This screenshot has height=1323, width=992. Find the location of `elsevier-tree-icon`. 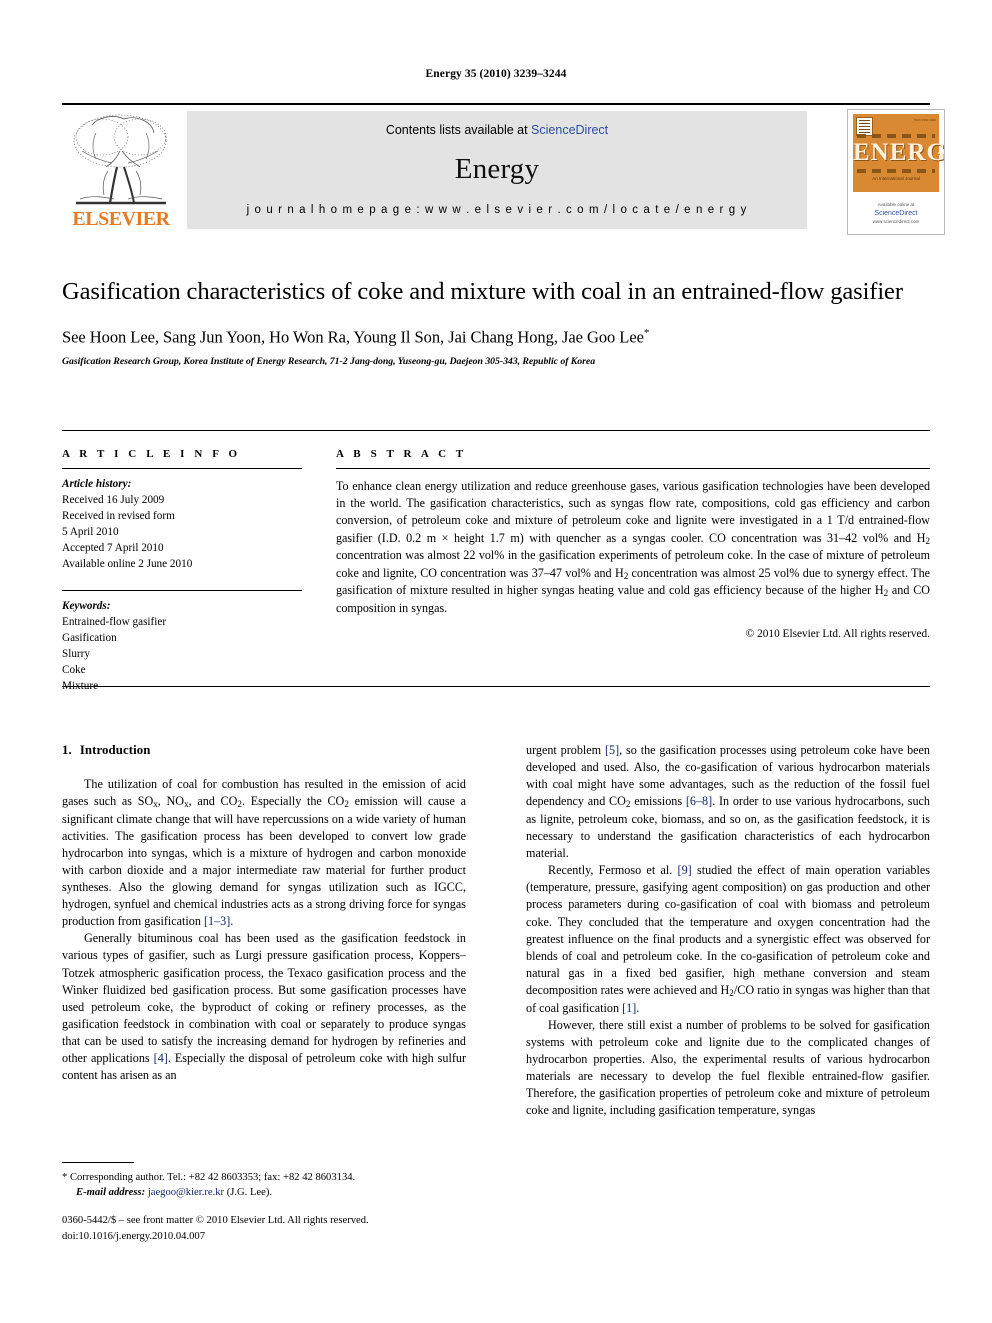

elsevier-tree-icon is located at coordinates (120, 159).